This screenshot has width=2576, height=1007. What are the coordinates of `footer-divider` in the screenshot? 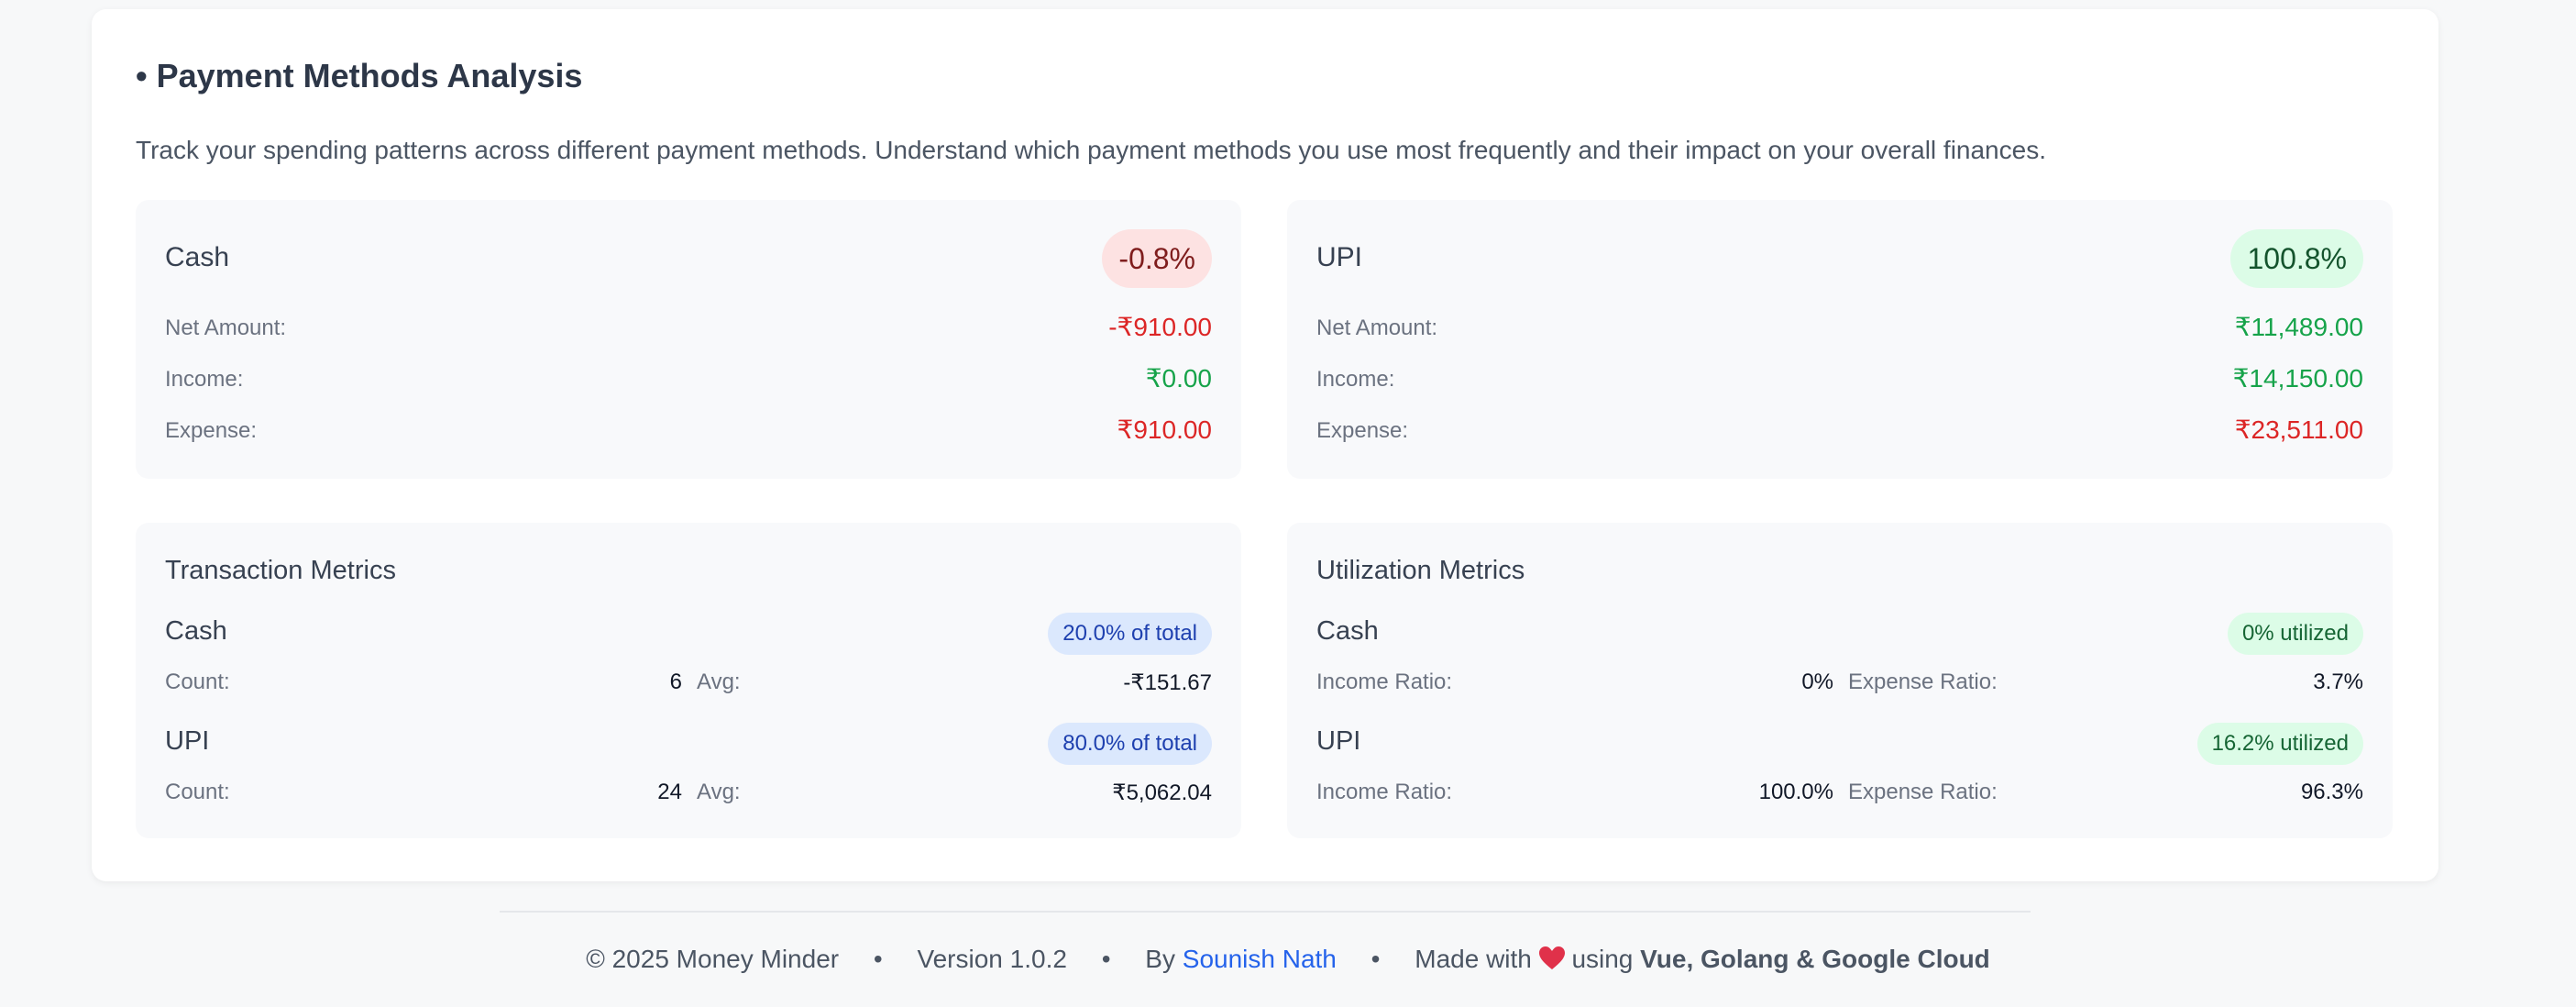 It's located at (1265, 912).